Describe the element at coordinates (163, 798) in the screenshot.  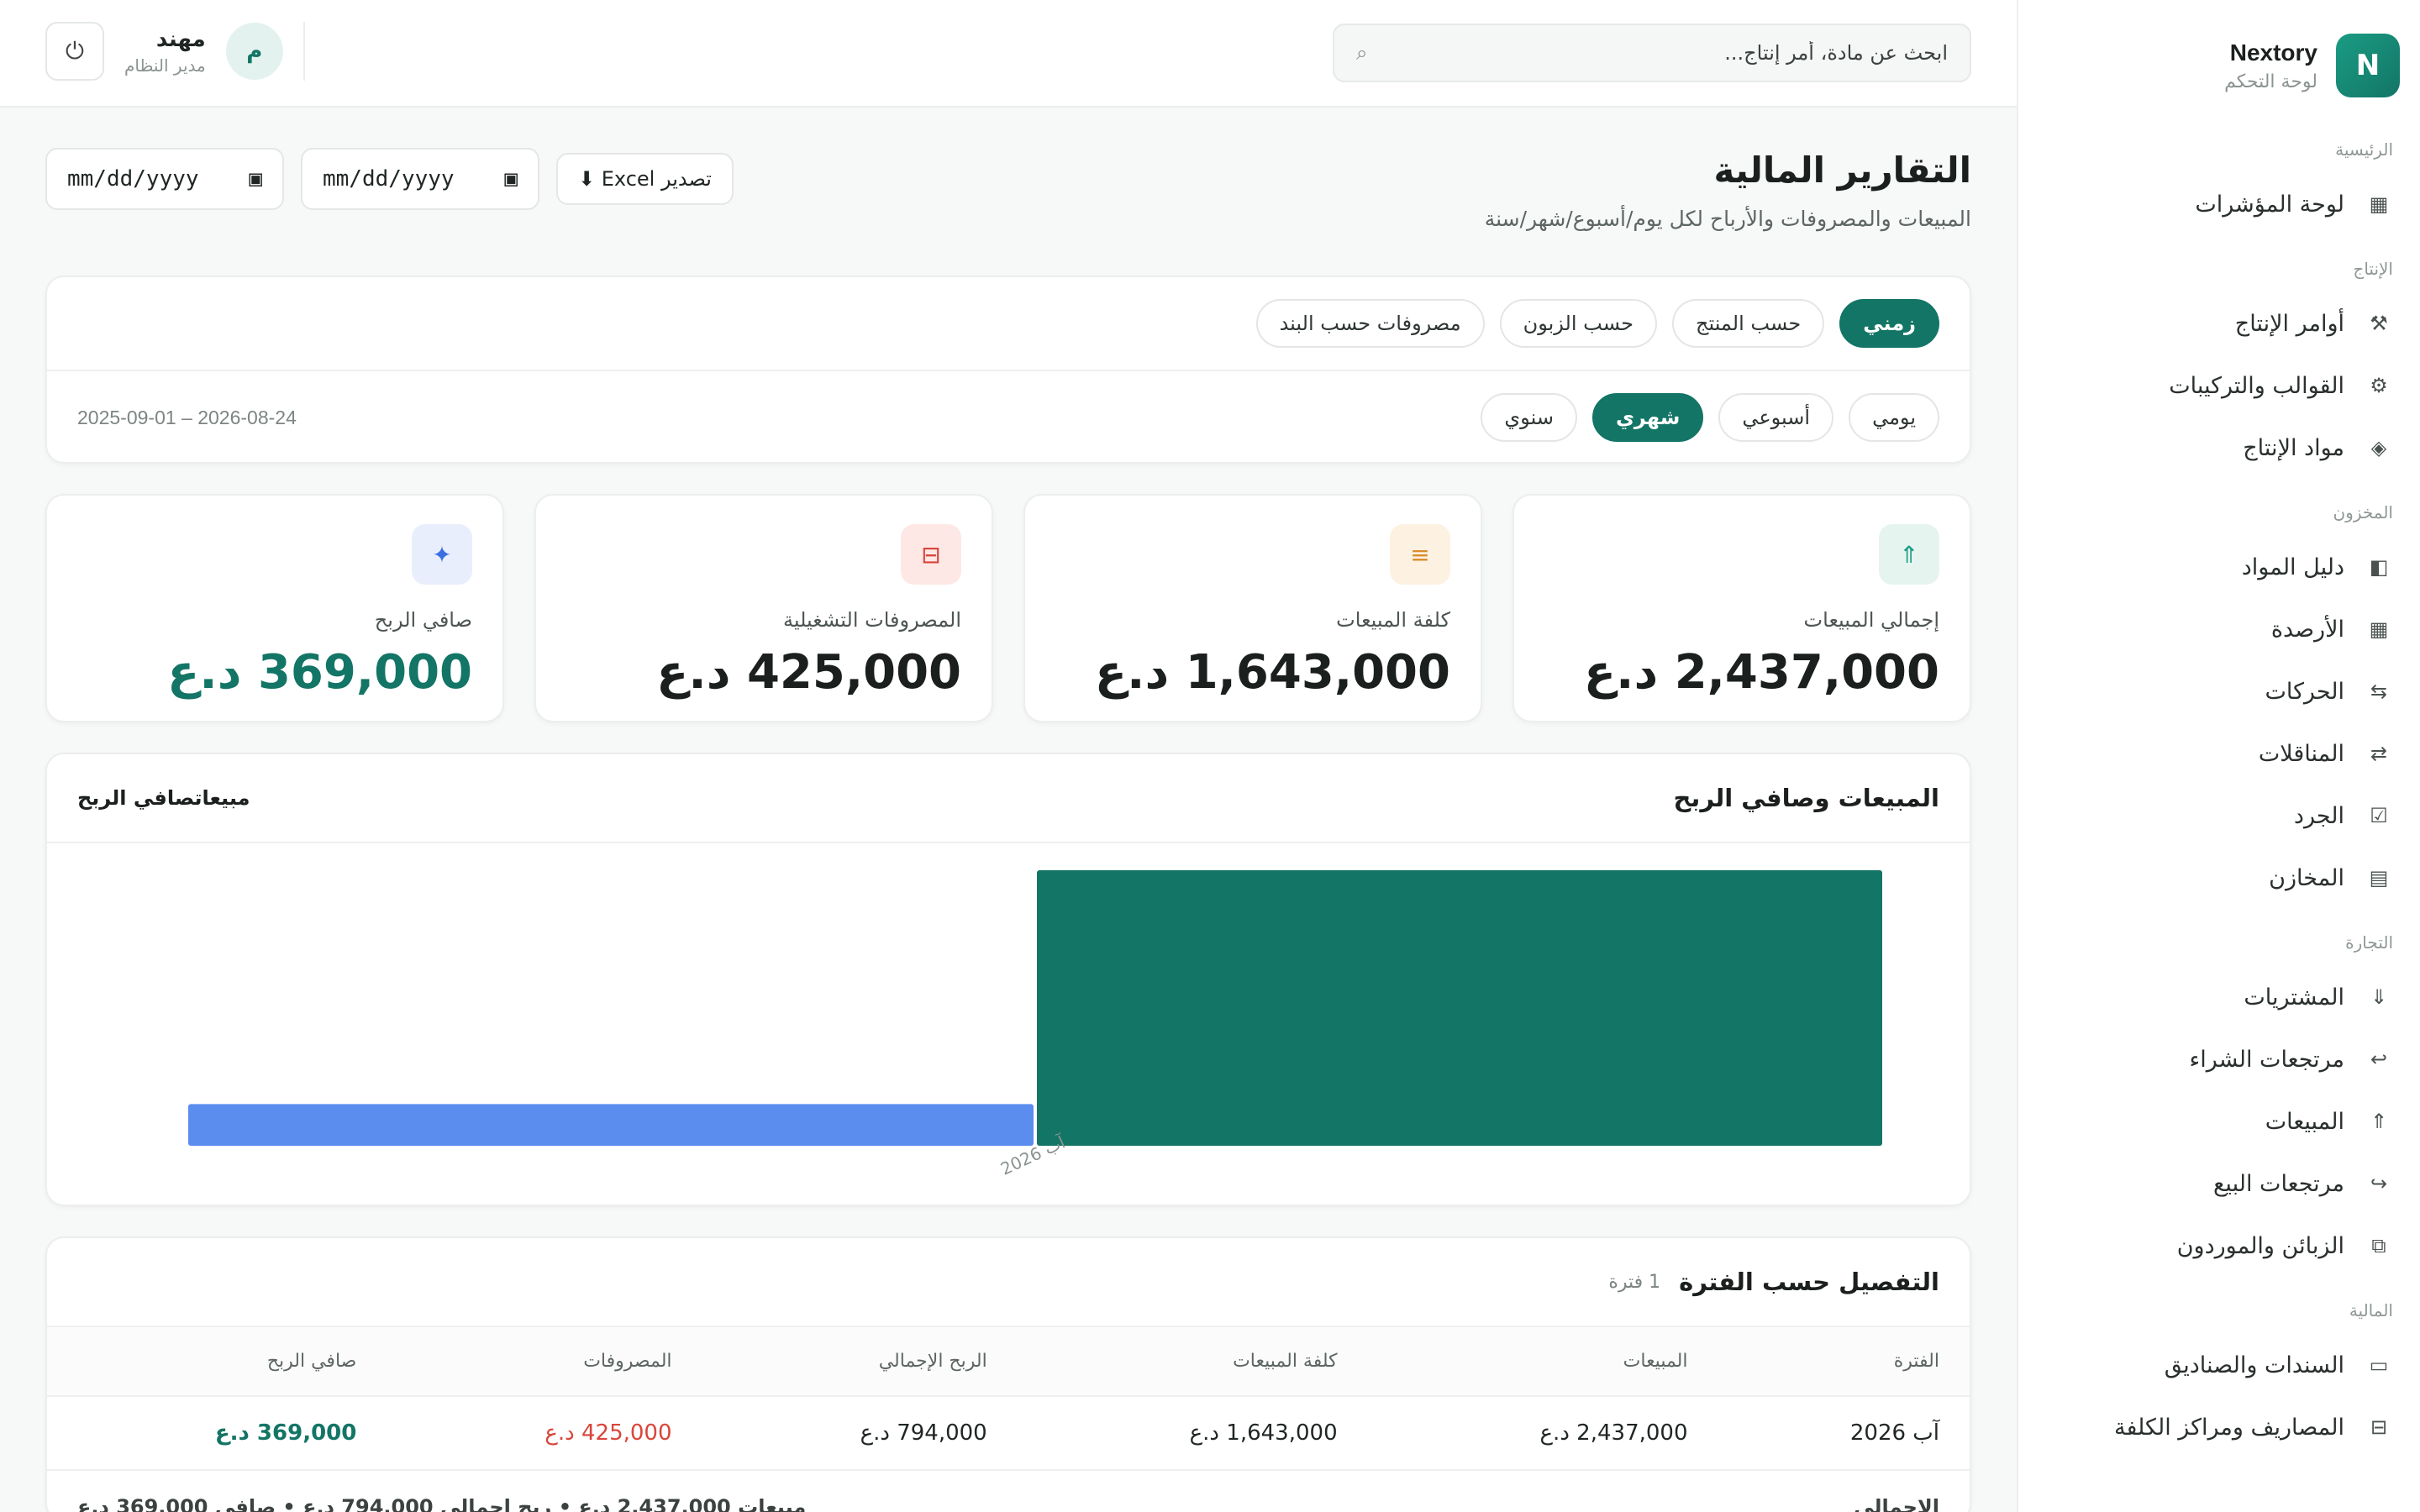
I see `chart-legend: مبيعاتصافي الربح` at that location.